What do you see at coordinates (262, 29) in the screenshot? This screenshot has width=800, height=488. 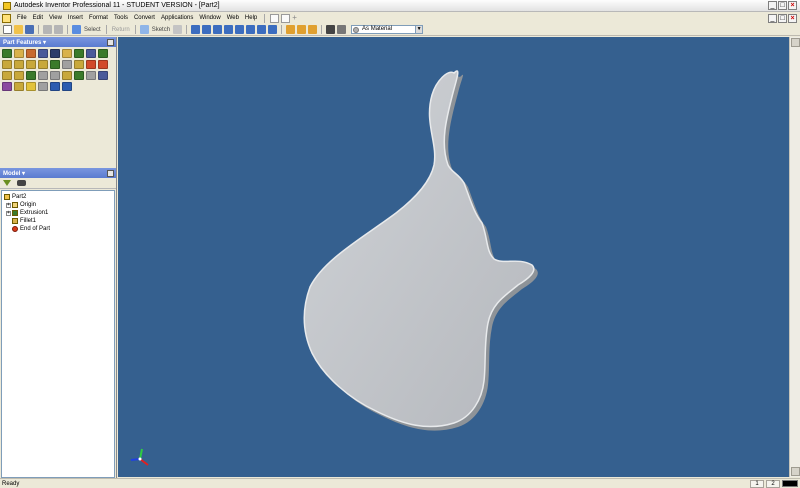 I see `look-at-icon` at bounding box center [262, 29].